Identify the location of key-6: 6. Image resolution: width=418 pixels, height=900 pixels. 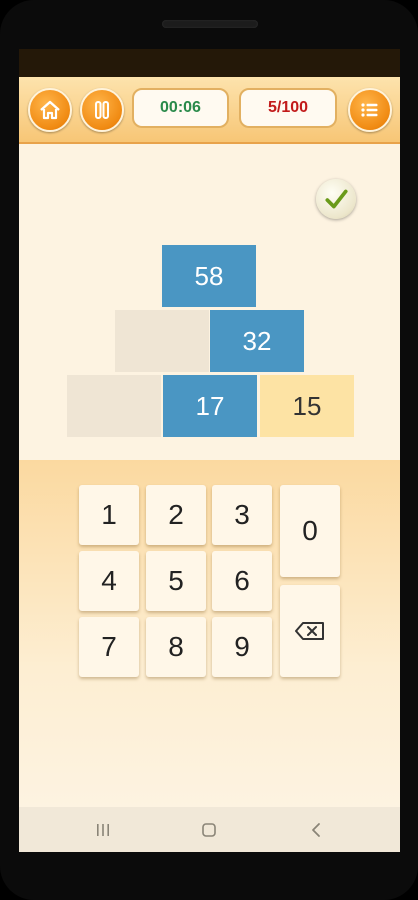
(242, 581).